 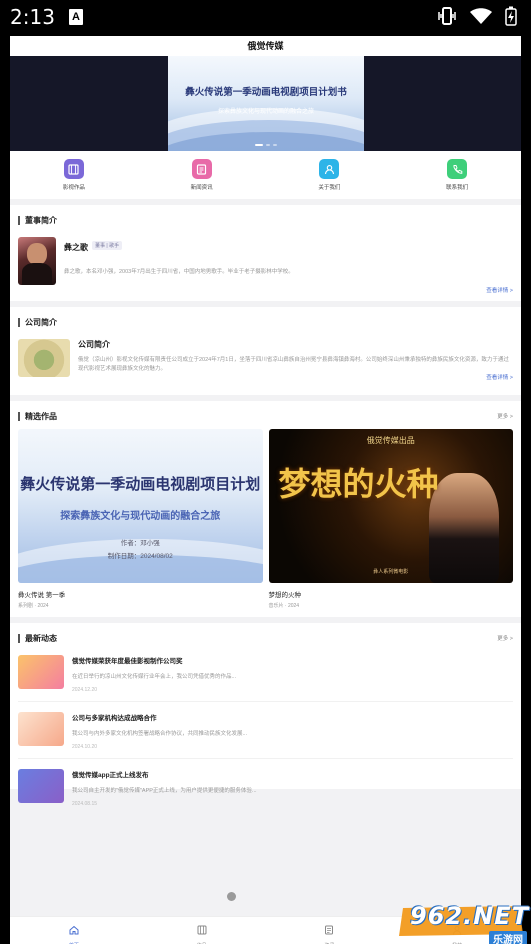 I want to click on phone-icon, so click(x=457, y=169).